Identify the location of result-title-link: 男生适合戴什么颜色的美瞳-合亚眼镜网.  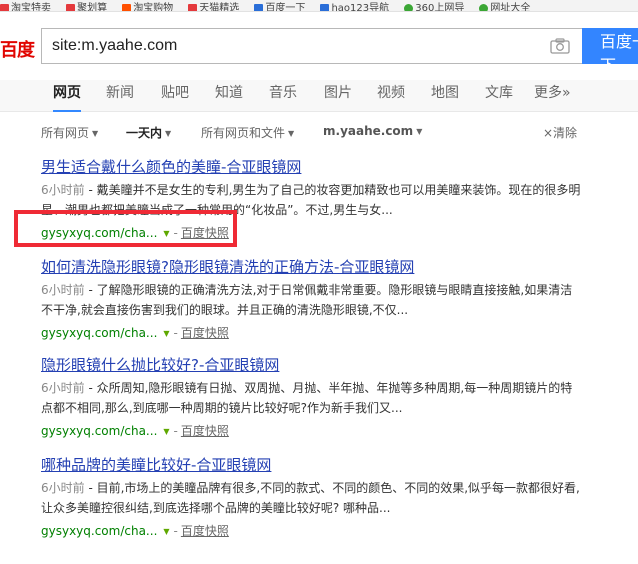
(321, 167).